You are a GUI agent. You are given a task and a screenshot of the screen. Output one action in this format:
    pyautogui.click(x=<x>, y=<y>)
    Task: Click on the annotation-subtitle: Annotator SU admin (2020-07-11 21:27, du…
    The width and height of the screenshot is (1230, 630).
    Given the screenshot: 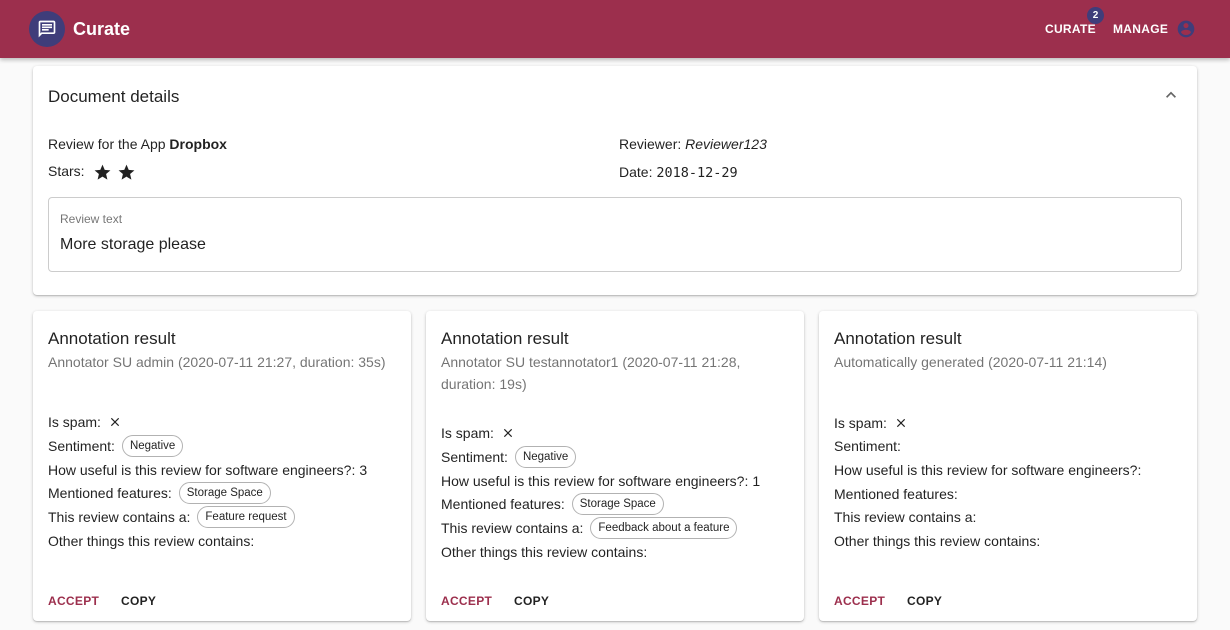 What is the action you would take?
    pyautogui.click(x=217, y=362)
    